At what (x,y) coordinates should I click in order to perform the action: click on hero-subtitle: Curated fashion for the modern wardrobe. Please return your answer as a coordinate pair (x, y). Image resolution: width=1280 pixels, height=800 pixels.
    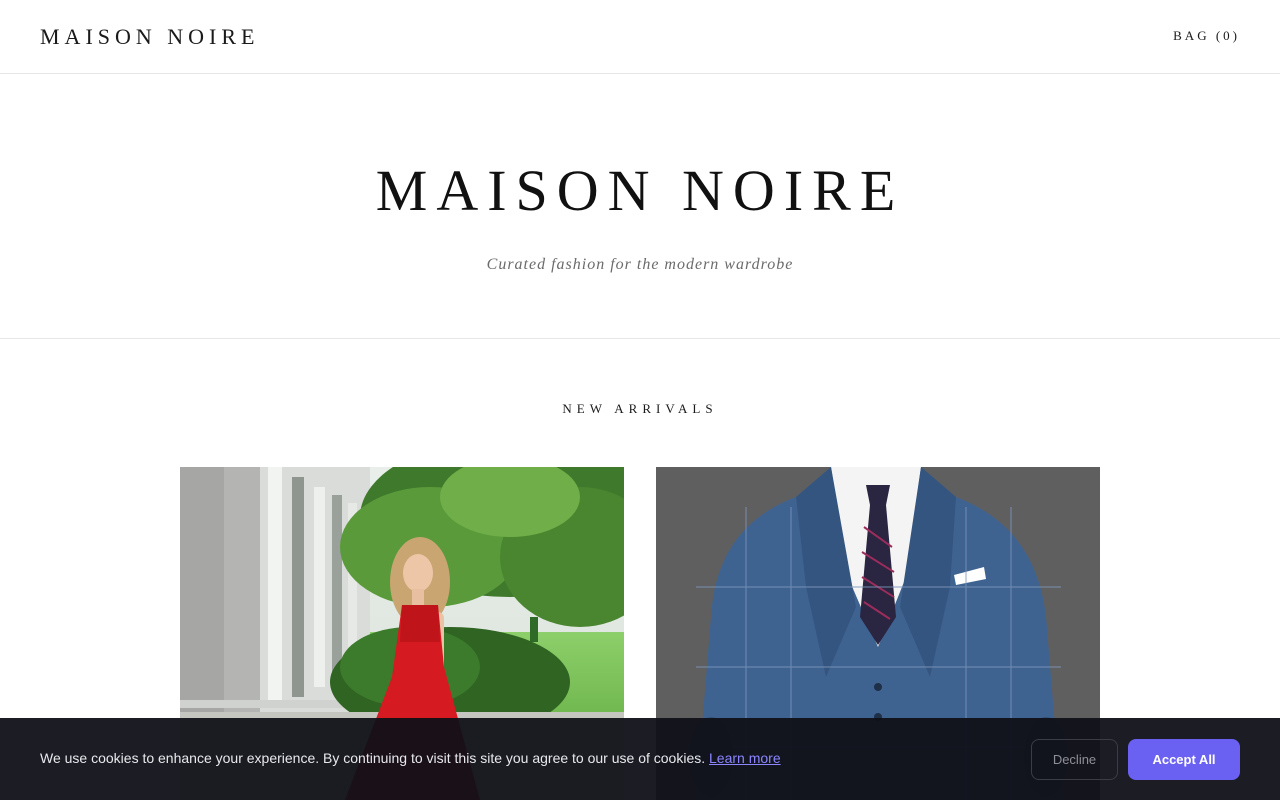
    Looking at the image, I should click on (640, 264).